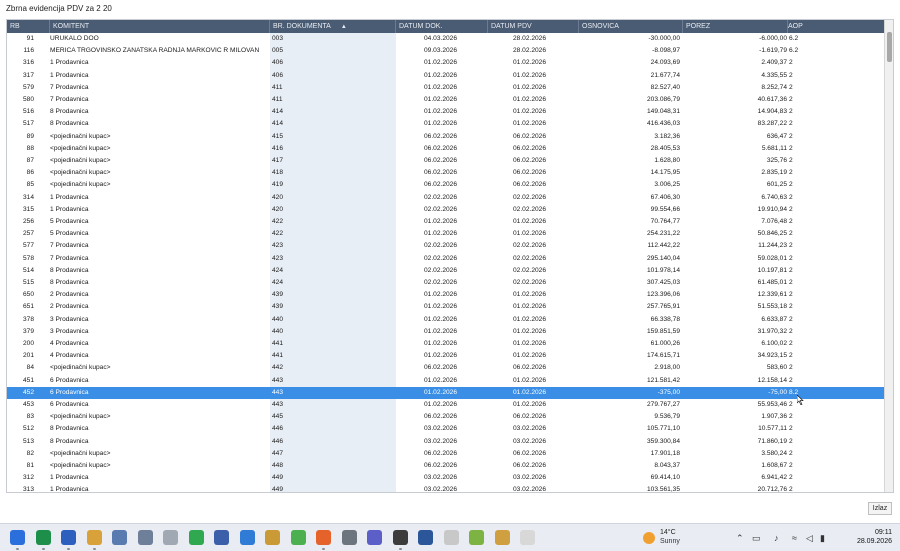 Image resolution: width=900 pixels, height=551 pixels. What do you see at coordinates (441, 112) in the screenshot?
I see `cell-datum-dok: 01.02.2026` at bounding box center [441, 112].